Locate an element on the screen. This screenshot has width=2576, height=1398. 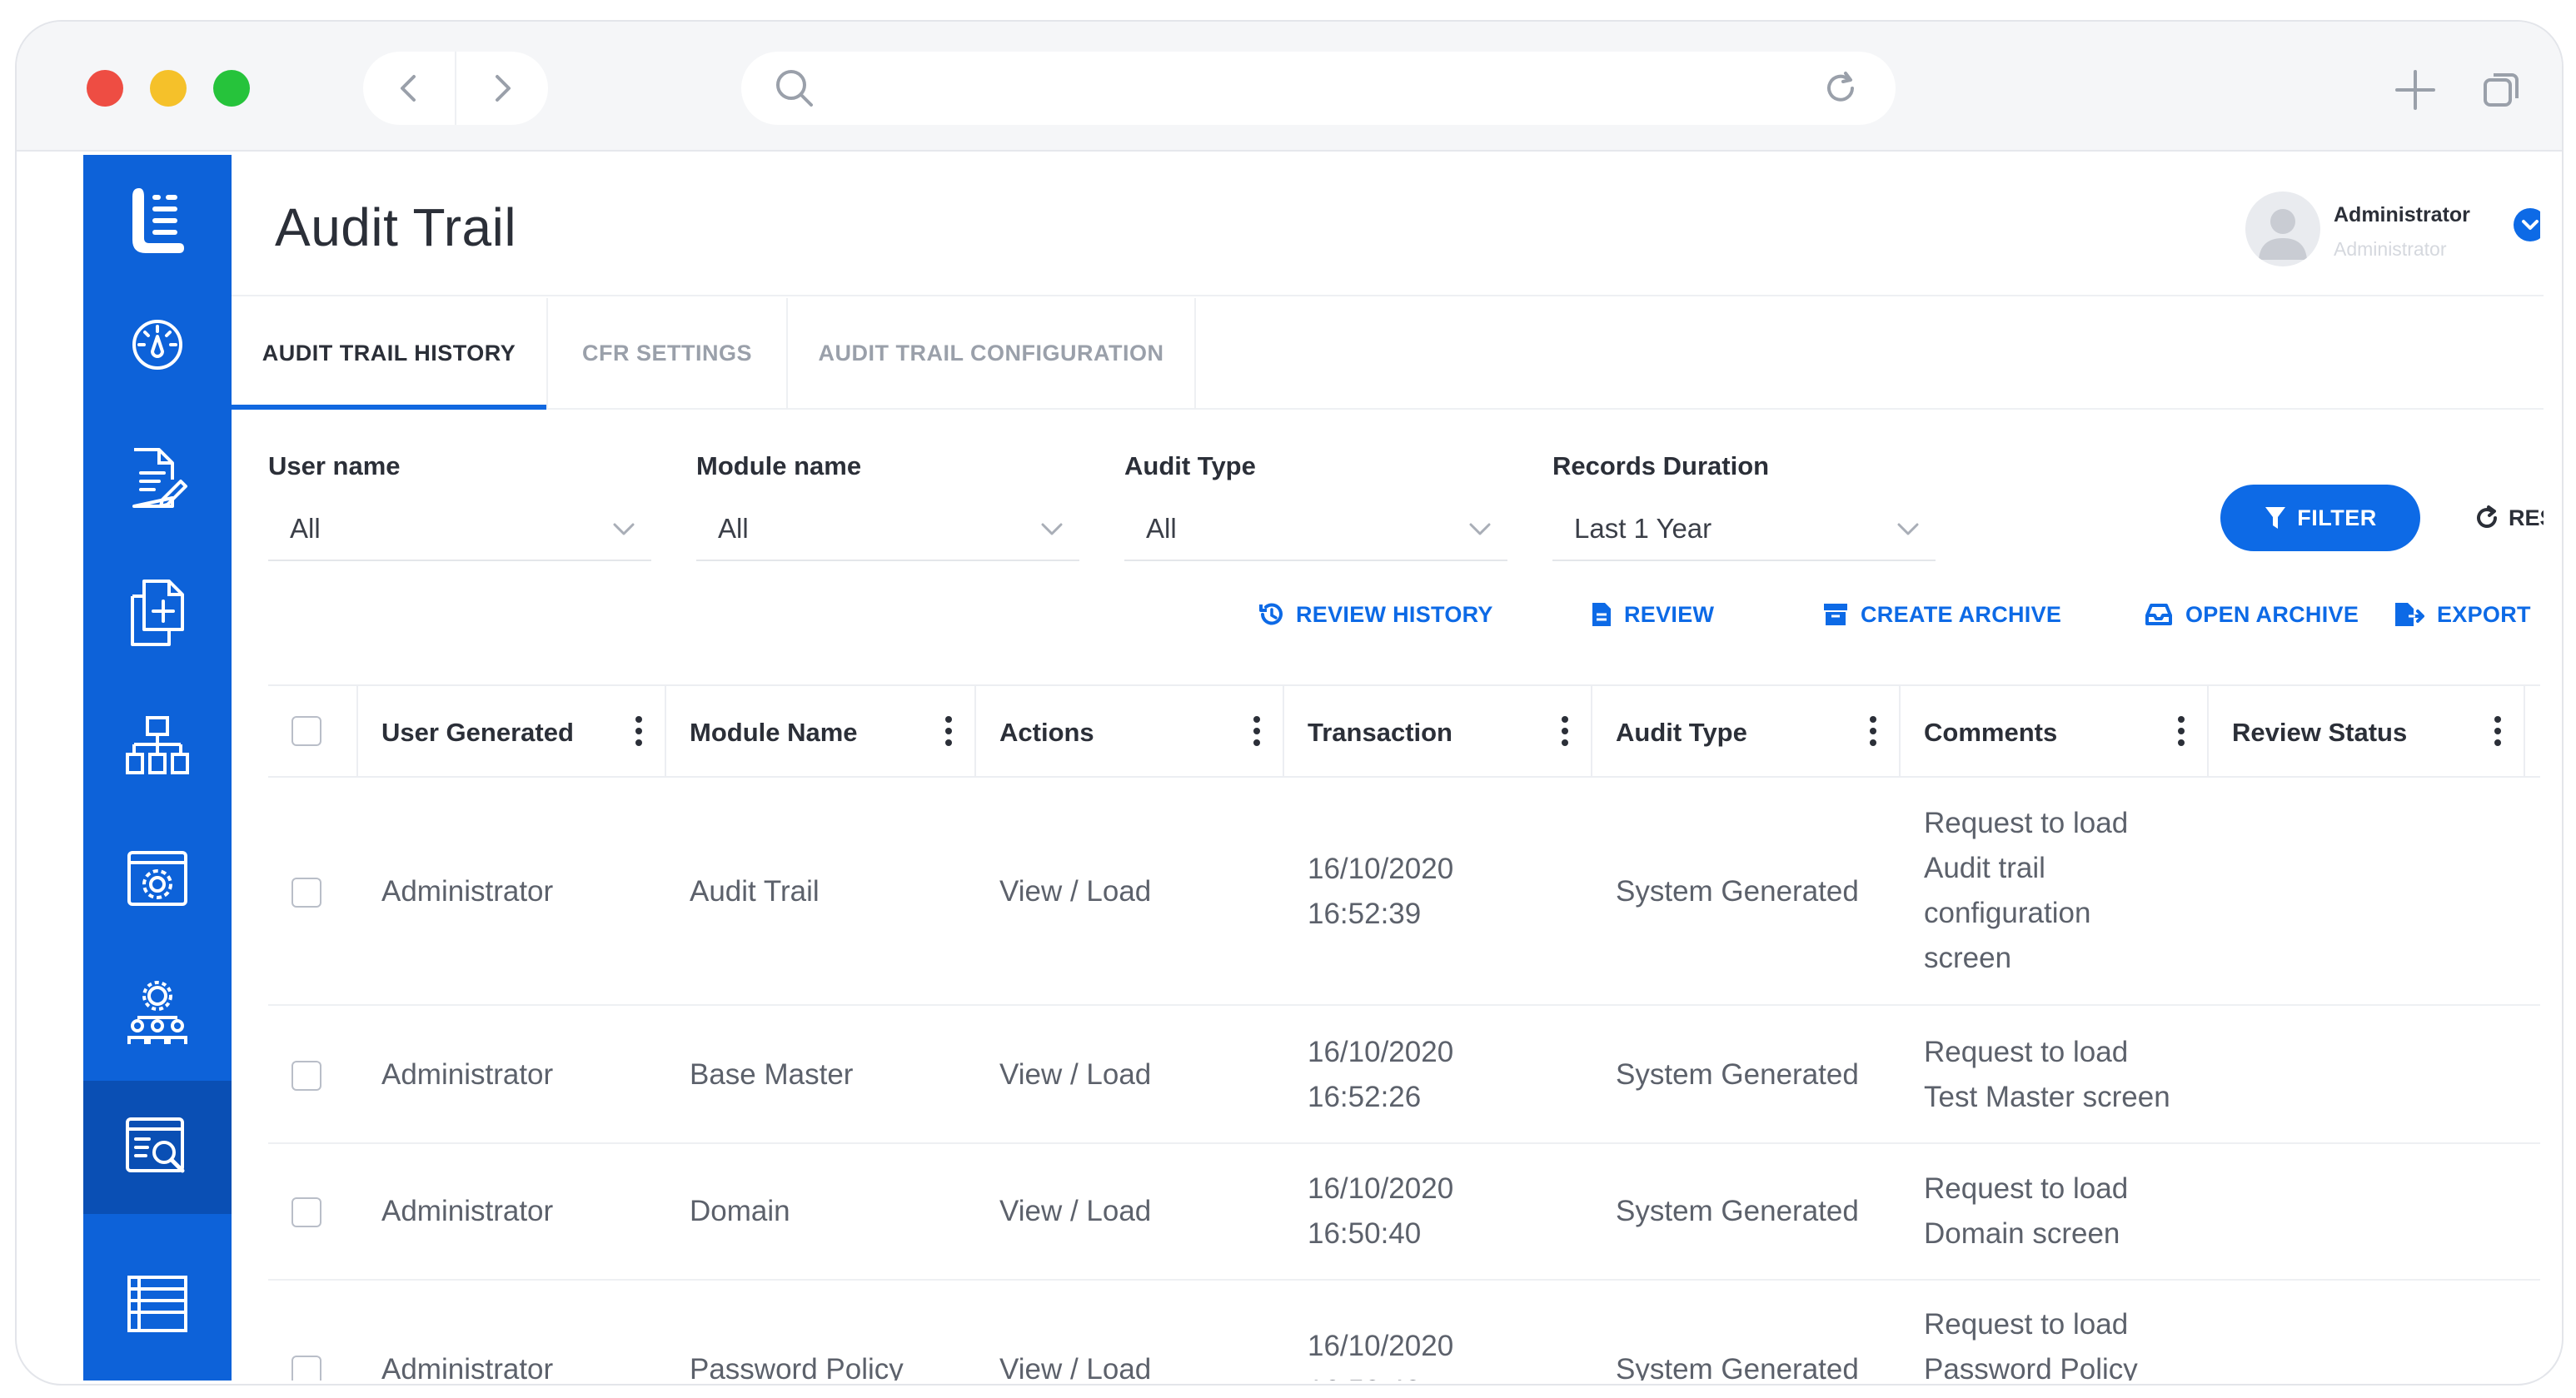
avatar is located at coordinates (2282, 229).